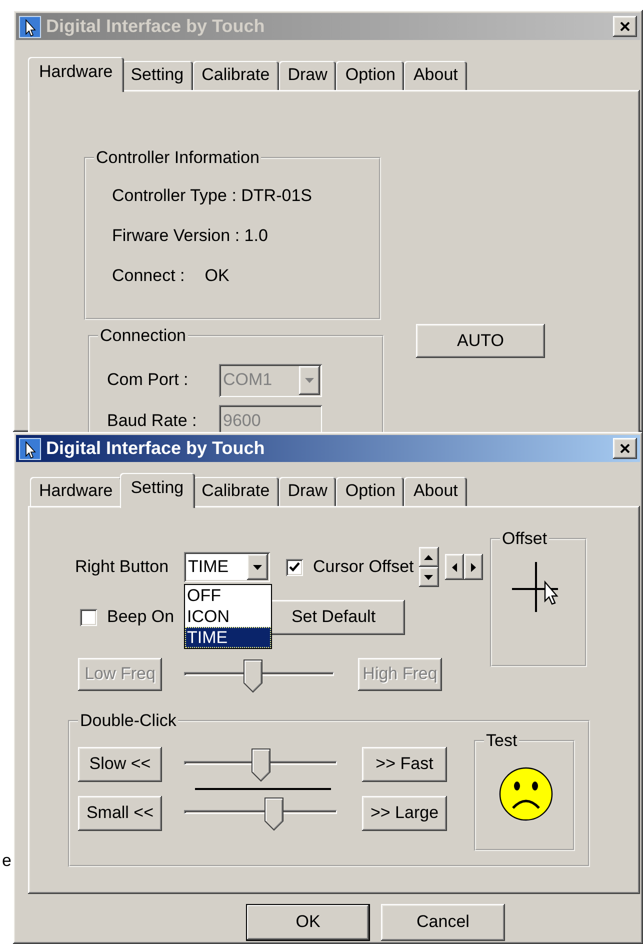  I want to click on spin-right-button, so click(473, 567).